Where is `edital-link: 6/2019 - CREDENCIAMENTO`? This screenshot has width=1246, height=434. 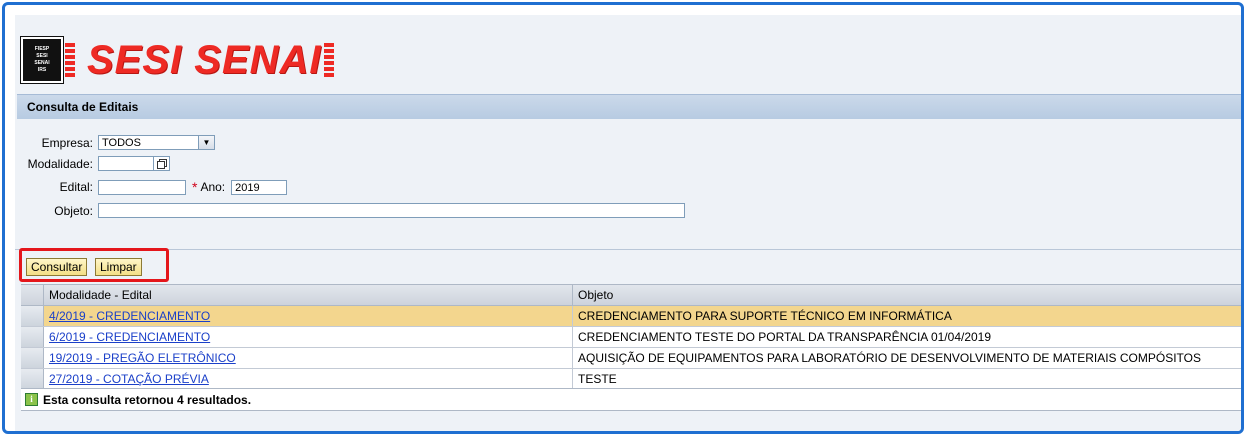
edital-link: 6/2019 - CREDENCIAMENTO is located at coordinates (129, 337).